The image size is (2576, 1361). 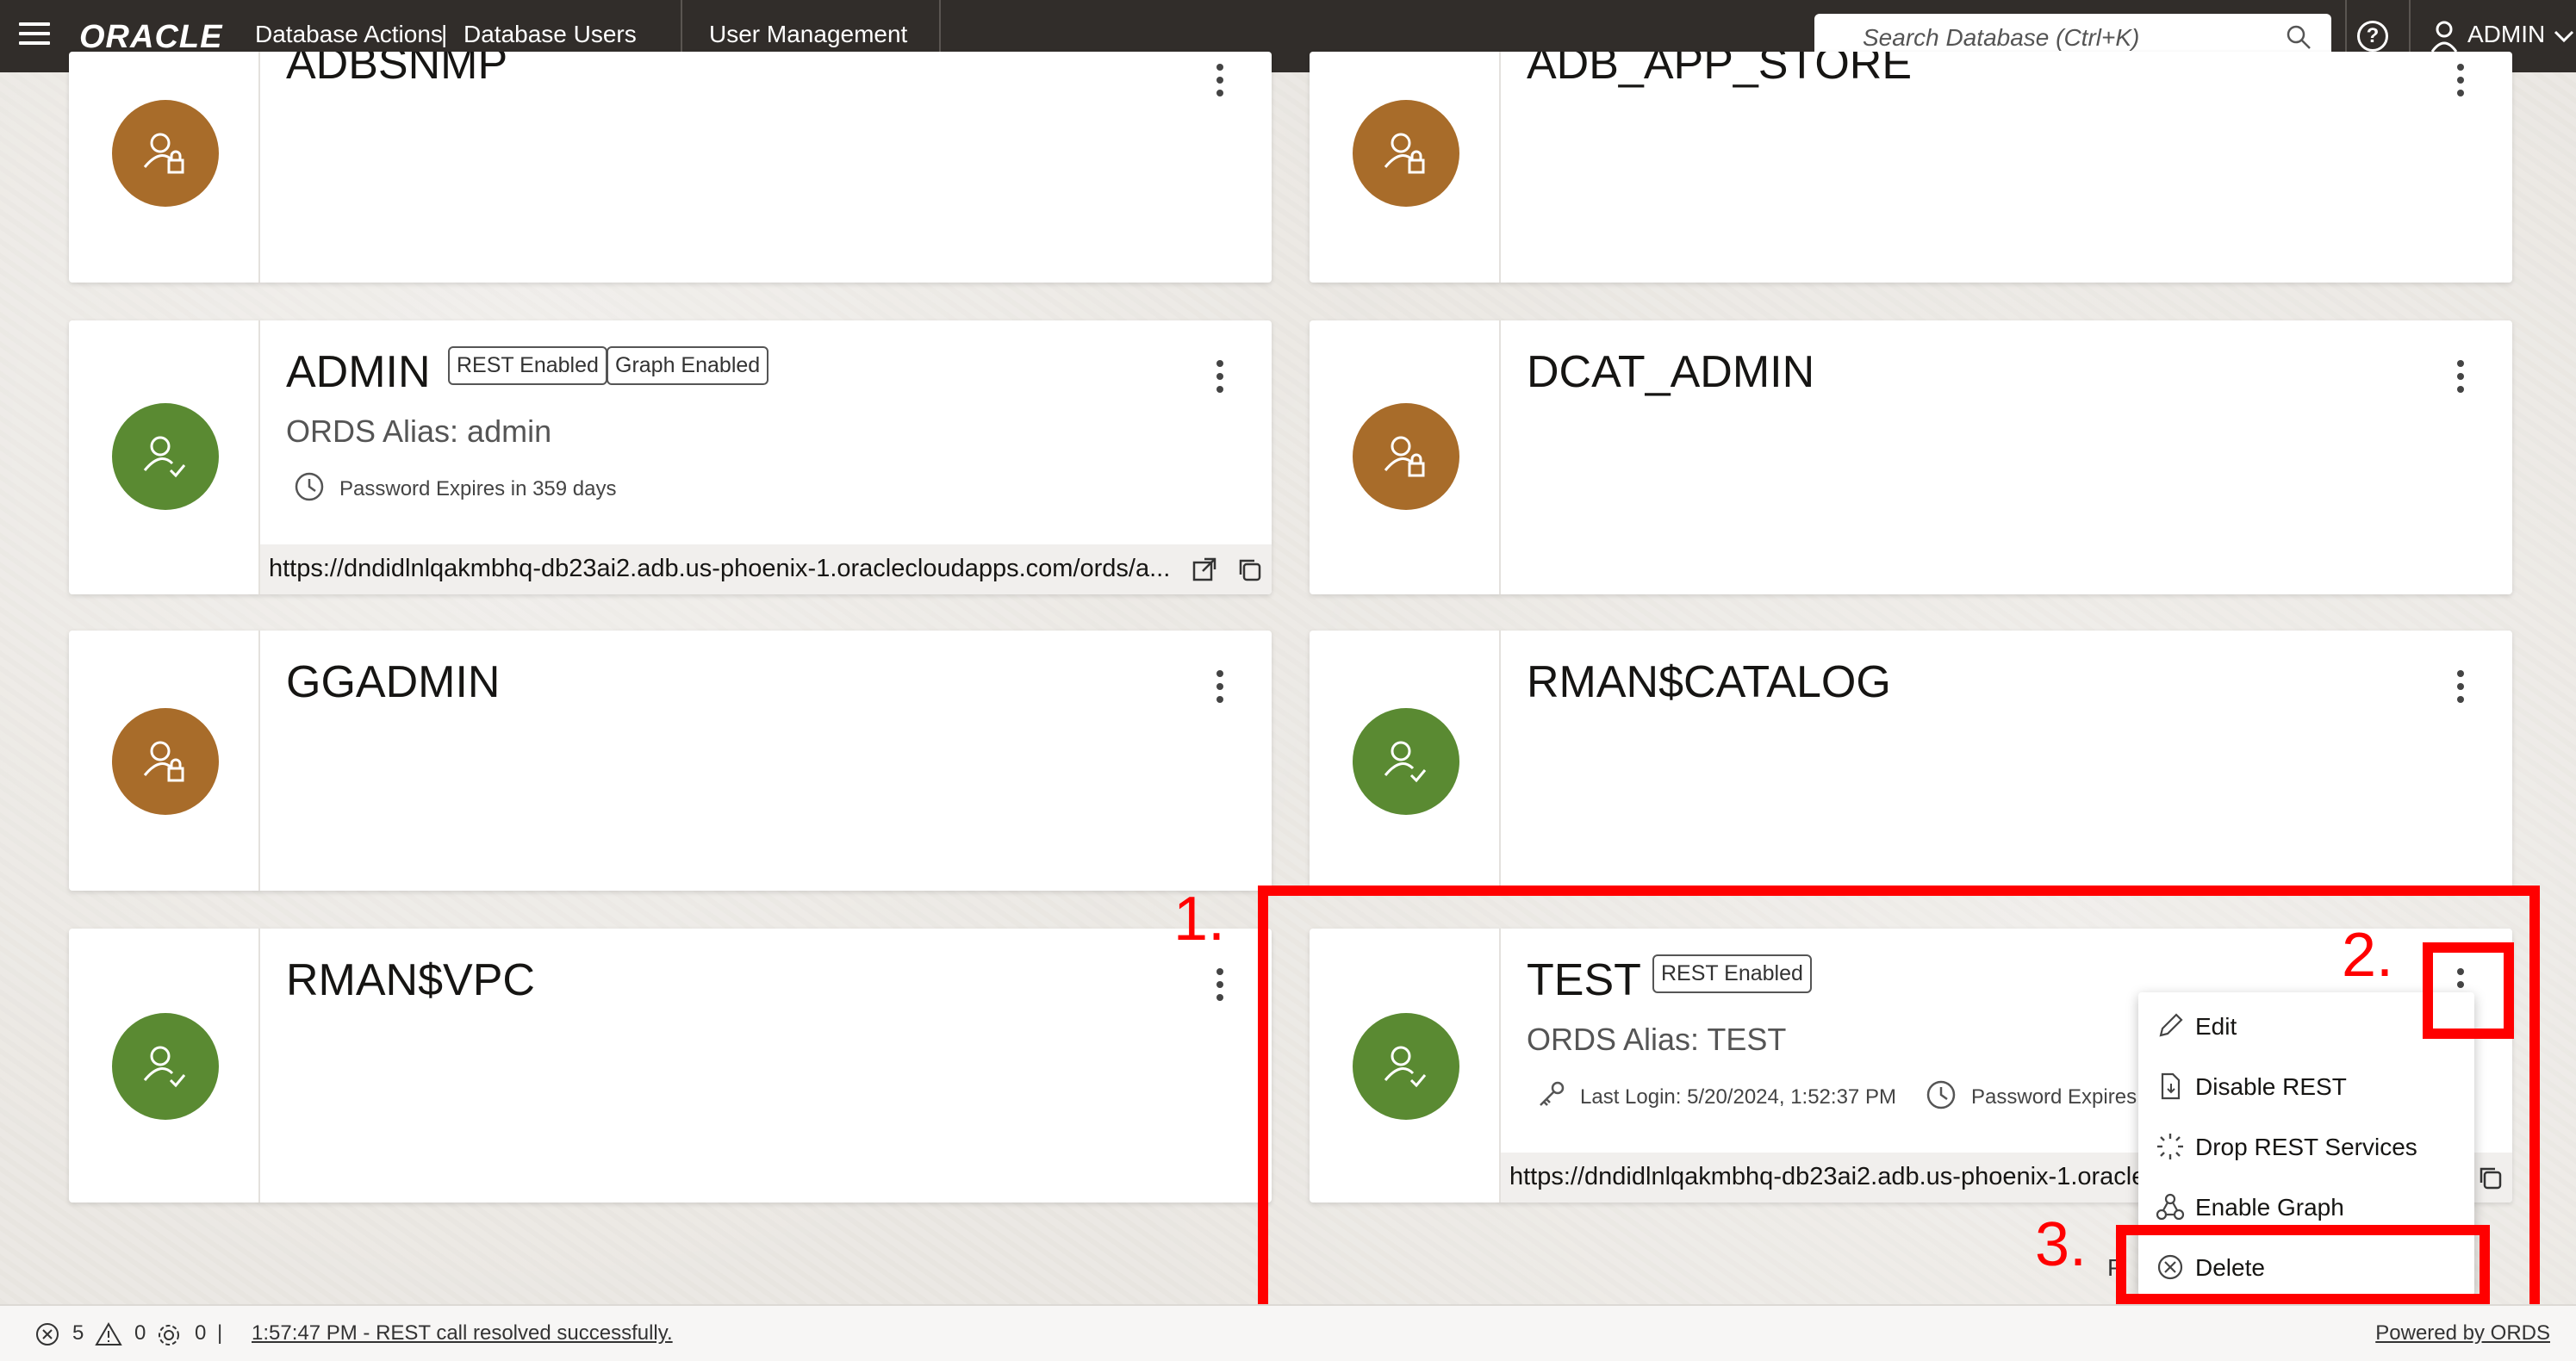 I want to click on error-count: 5, so click(x=78, y=1333).